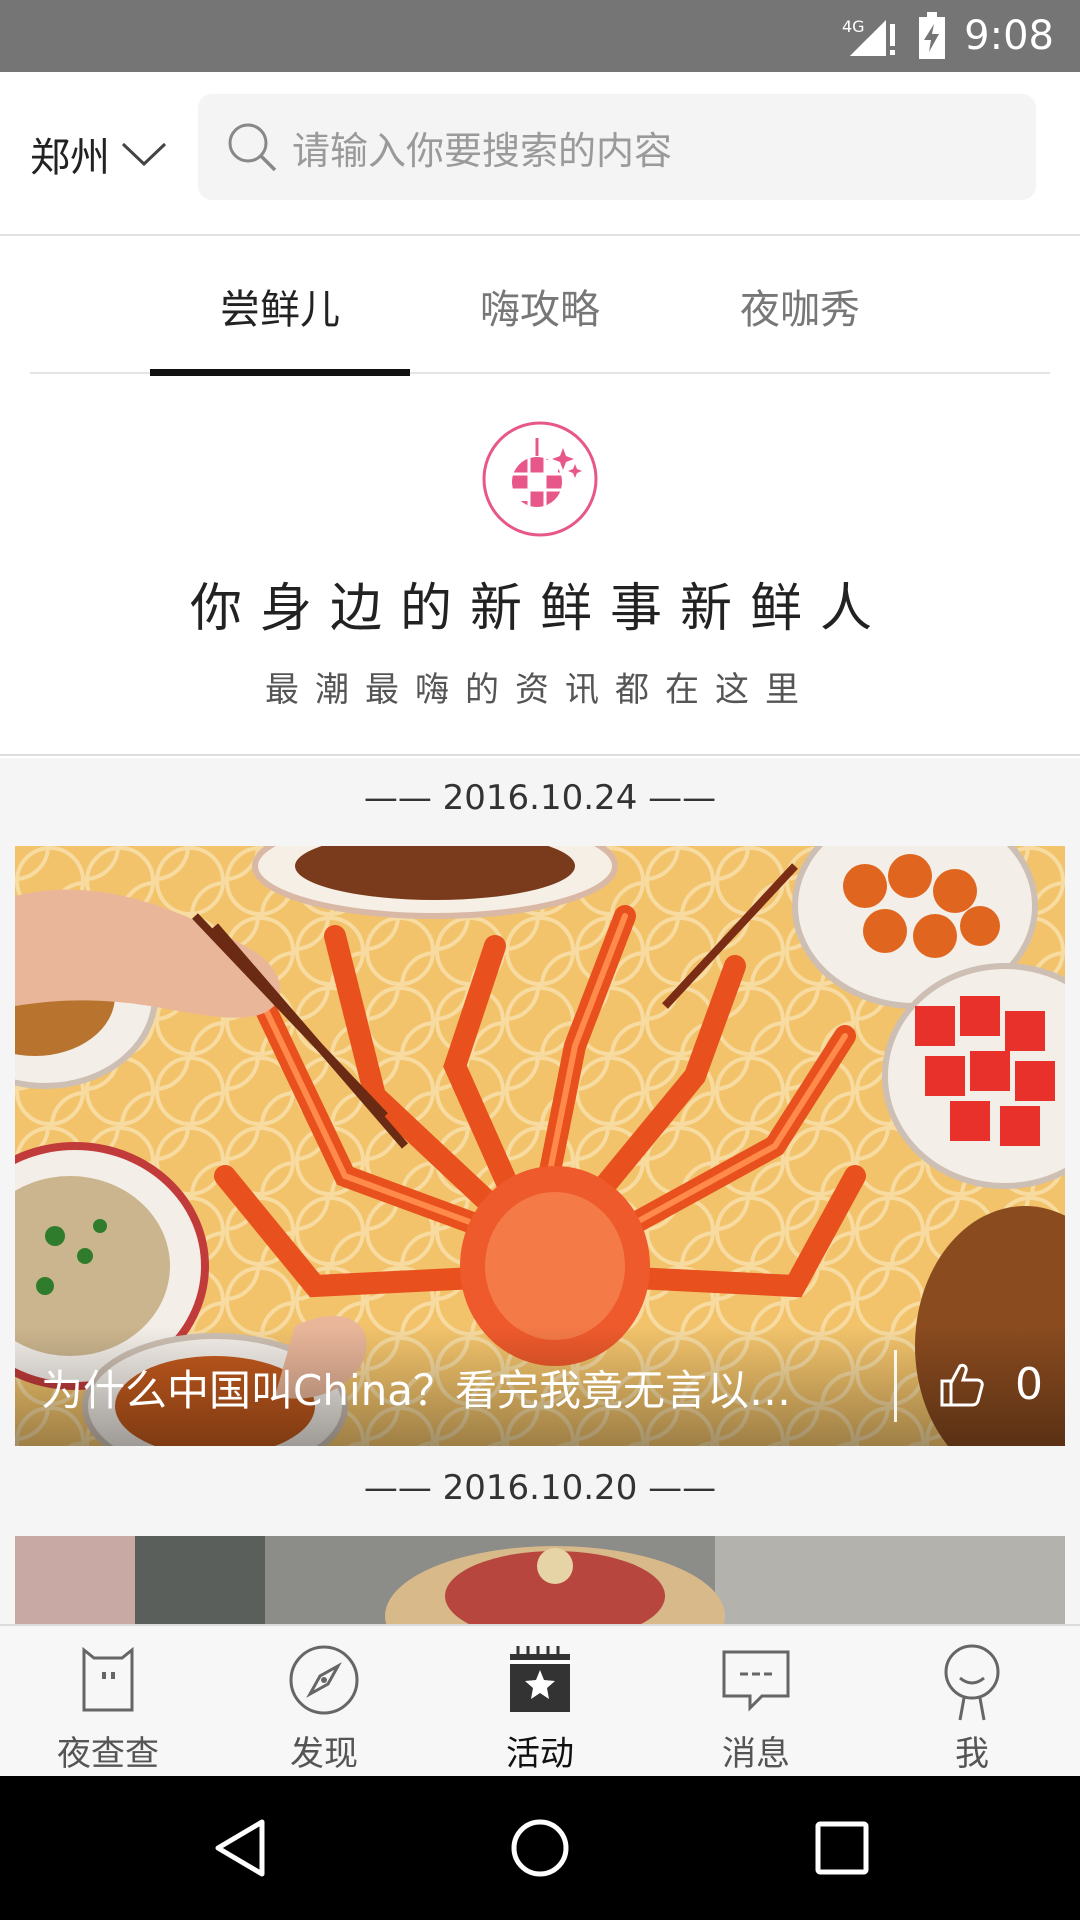  Describe the element at coordinates (324, 1680) in the screenshot. I see `compass-icon` at that location.